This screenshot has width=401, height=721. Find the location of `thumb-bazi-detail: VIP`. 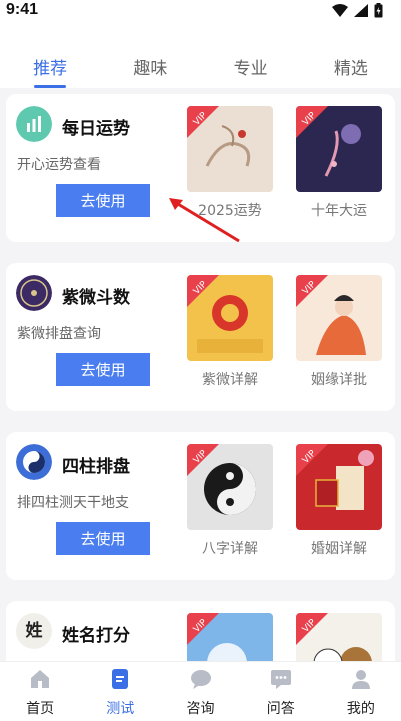

thumb-bazi-detail: VIP is located at coordinates (230, 487).